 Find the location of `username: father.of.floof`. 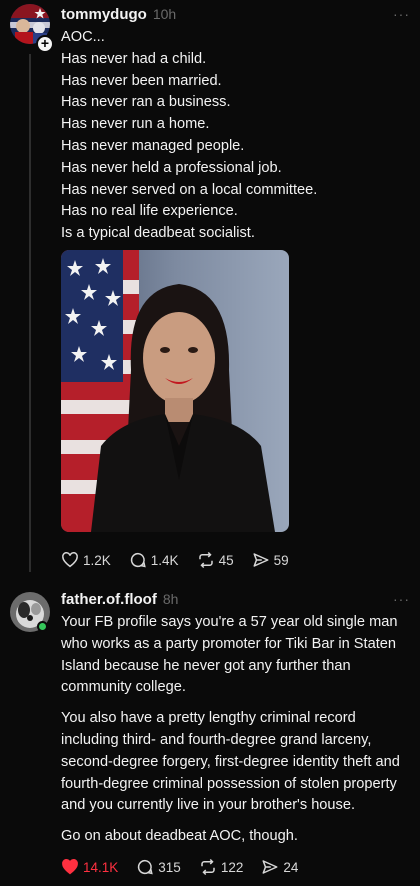

username: father.of.floof is located at coordinates (109, 599).